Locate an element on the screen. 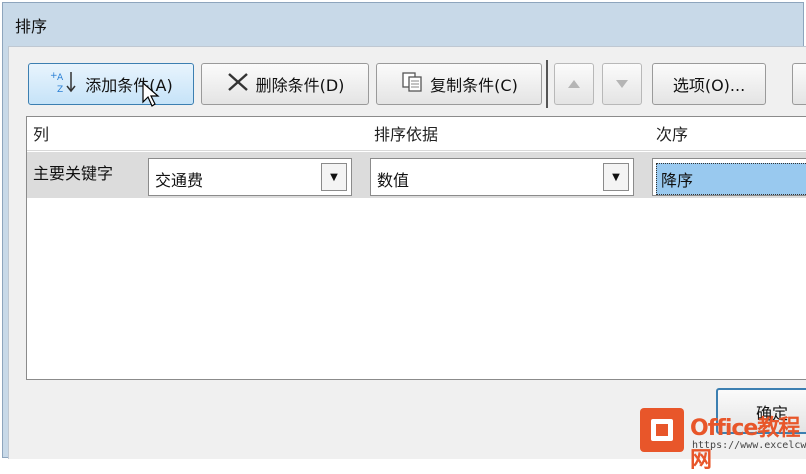 This screenshot has width=806, height=474. copy-condition-label: 复制条件(C) is located at coordinates (474, 85).